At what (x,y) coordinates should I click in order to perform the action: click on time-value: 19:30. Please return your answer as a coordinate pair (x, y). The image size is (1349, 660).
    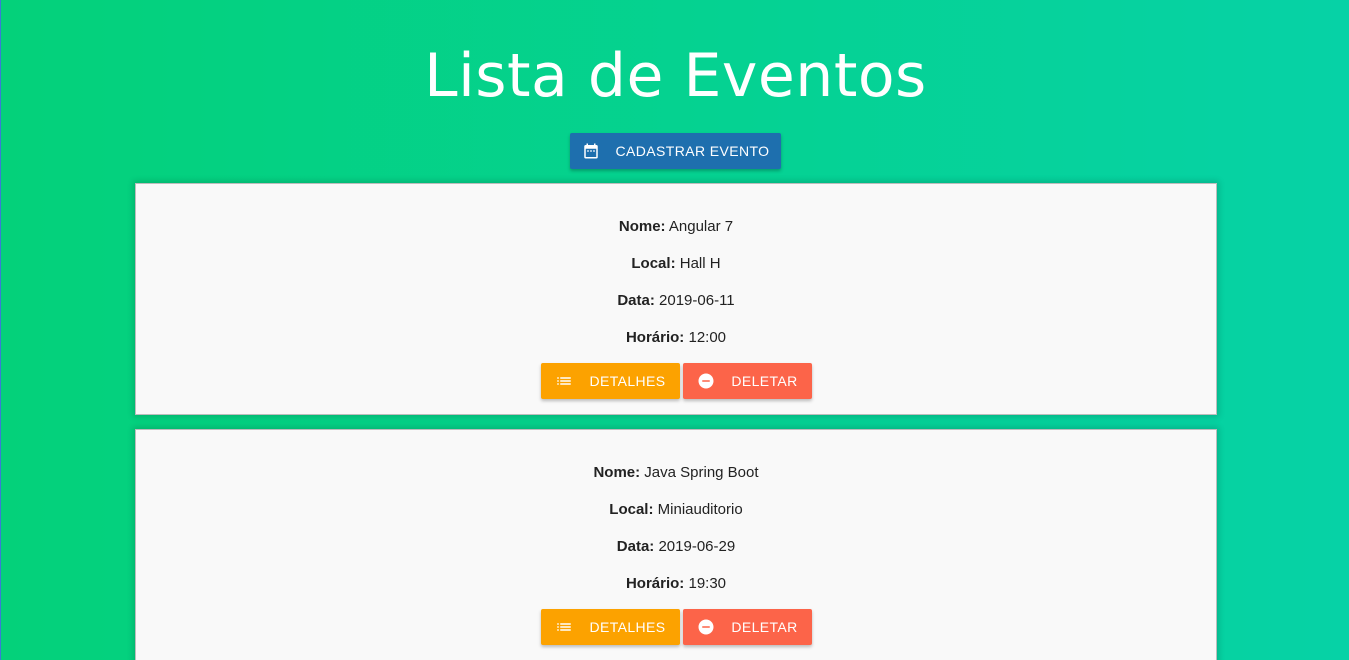
    Looking at the image, I should click on (707, 583).